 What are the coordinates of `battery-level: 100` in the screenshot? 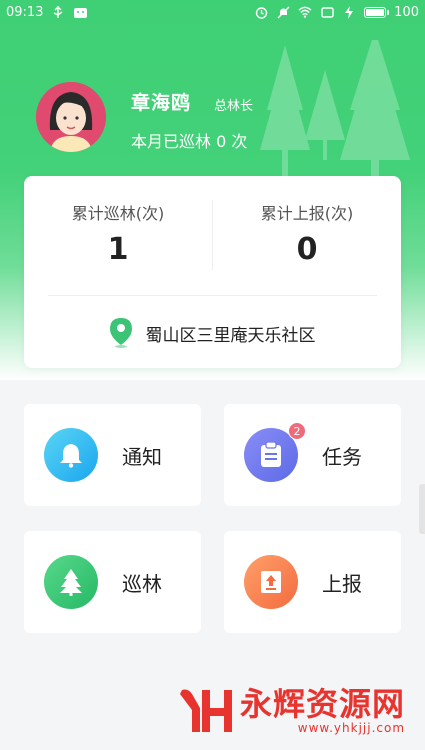 It's located at (406, 12).